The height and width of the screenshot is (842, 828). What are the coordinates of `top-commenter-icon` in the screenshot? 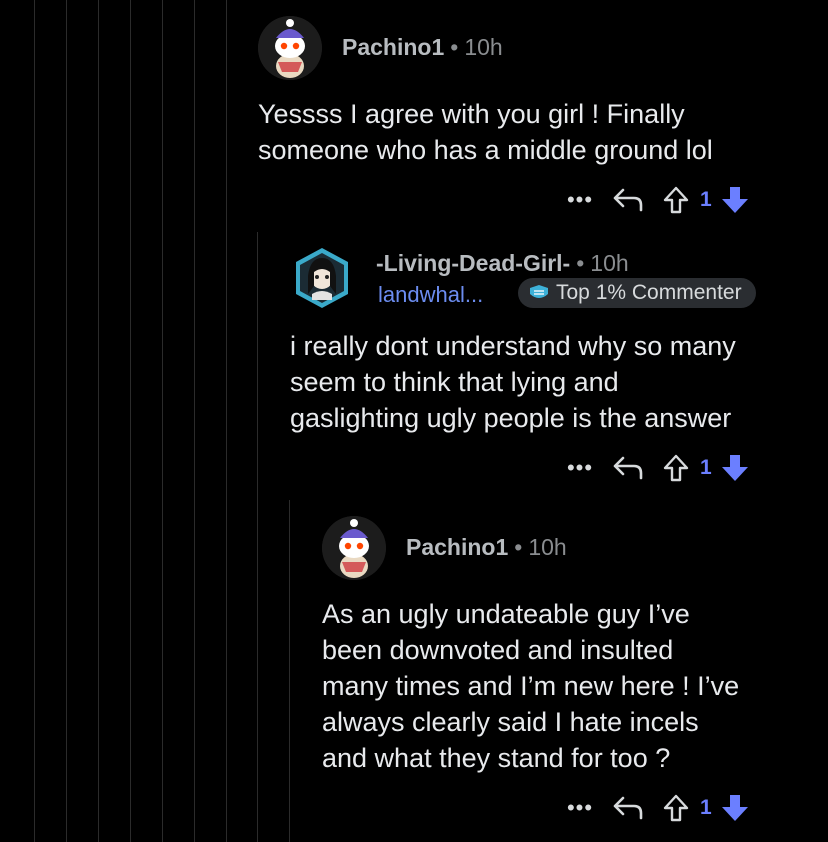 It's located at (539, 291).